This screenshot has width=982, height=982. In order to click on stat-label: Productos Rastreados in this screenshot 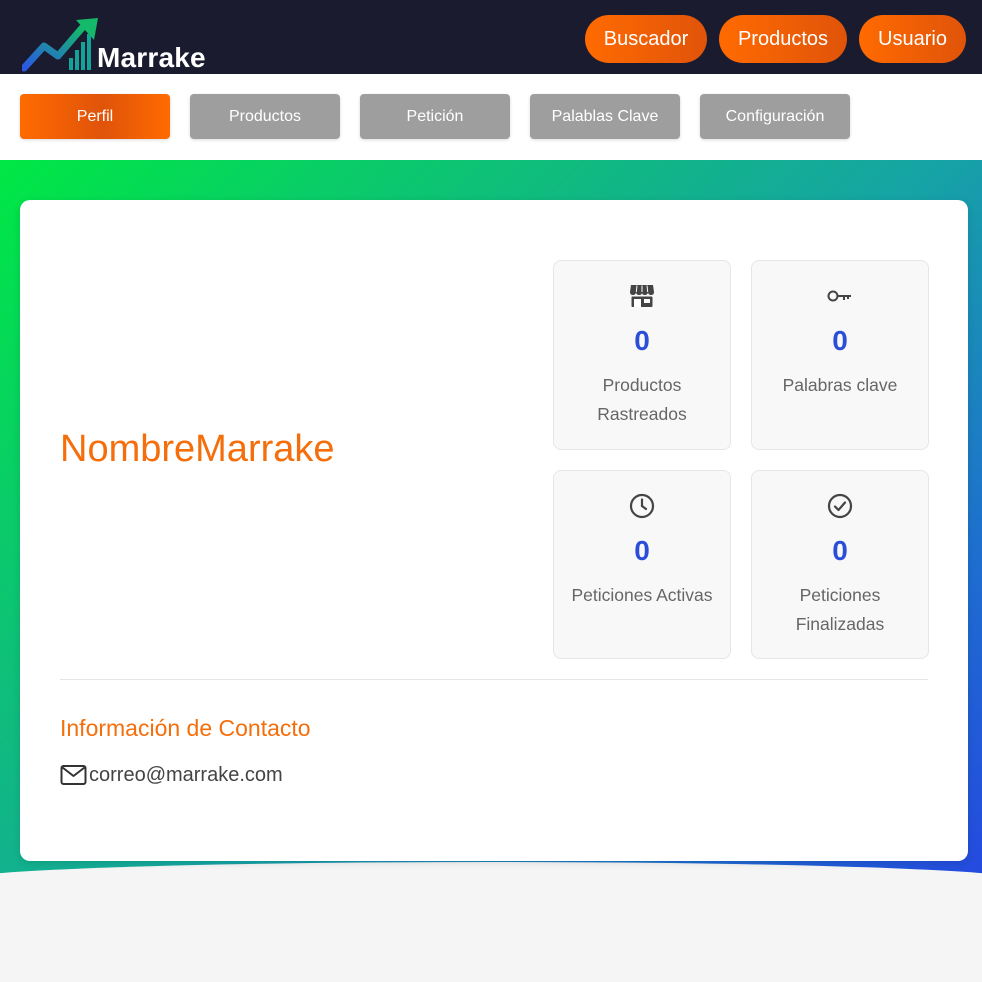, I will do `click(642, 399)`.